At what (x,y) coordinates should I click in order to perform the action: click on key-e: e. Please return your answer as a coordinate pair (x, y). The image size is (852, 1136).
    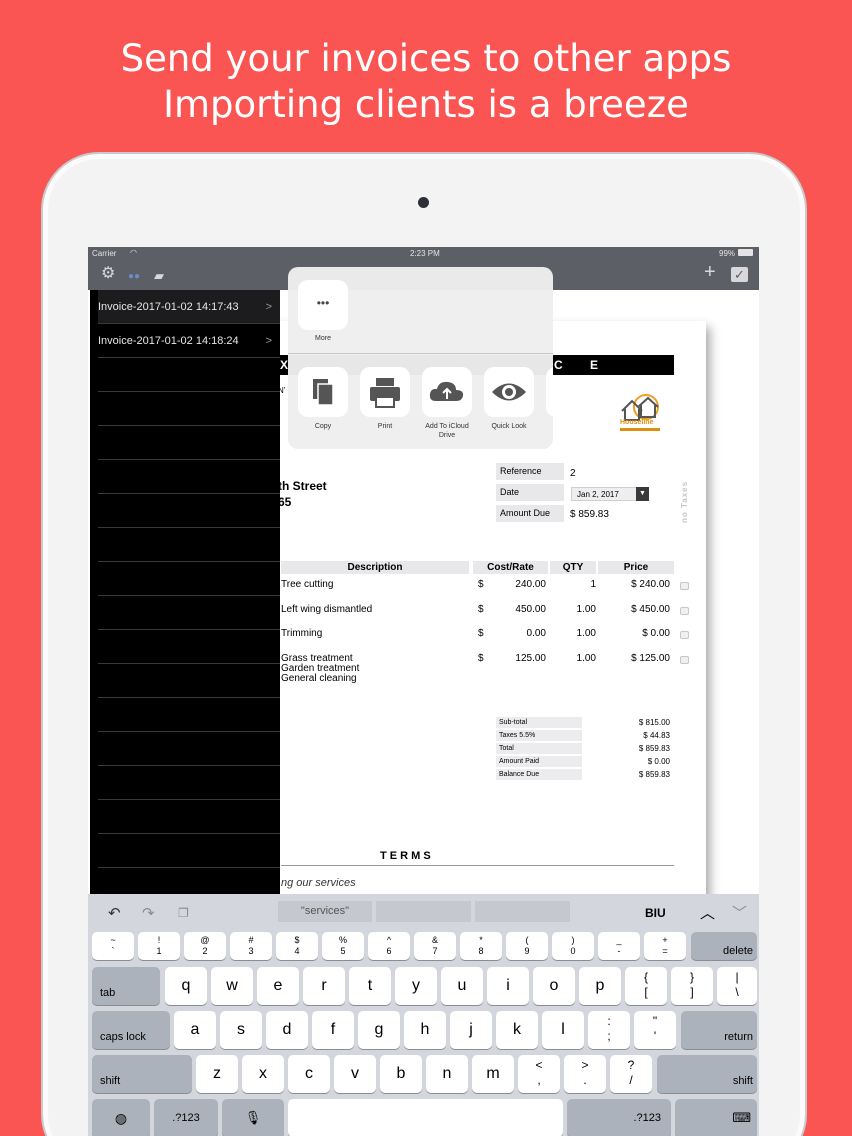
    Looking at the image, I should click on (278, 986).